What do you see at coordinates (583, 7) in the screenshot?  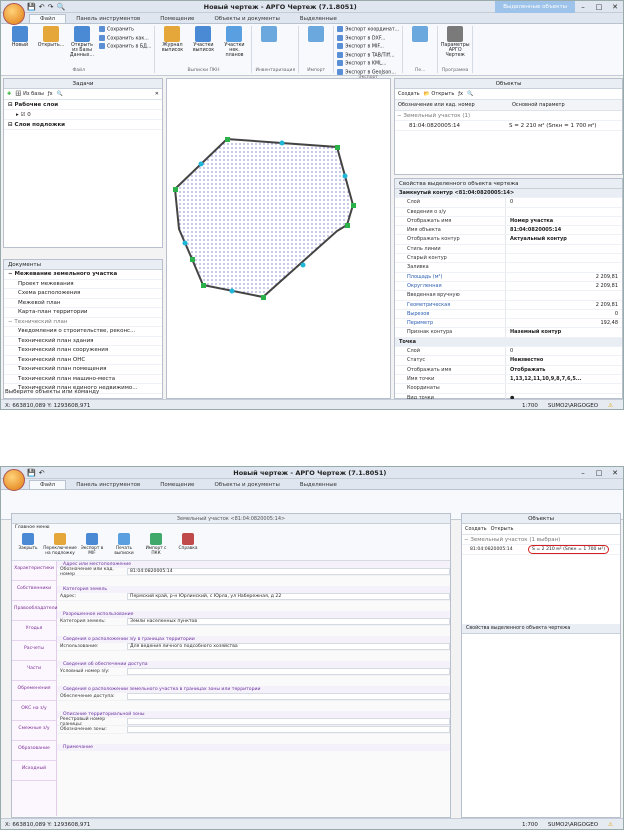 I see `minimize-button: –` at bounding box center [583, 7].